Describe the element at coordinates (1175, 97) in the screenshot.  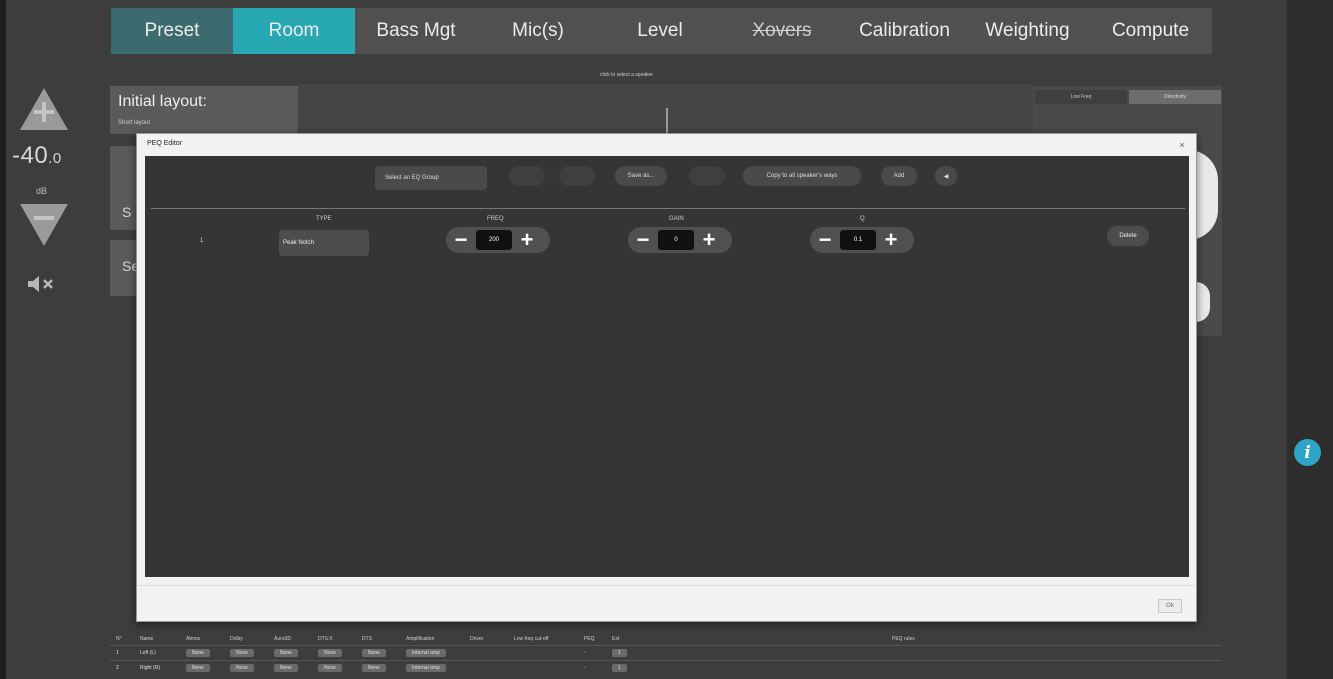
I see `tab-directivity: Directivity` at that location.